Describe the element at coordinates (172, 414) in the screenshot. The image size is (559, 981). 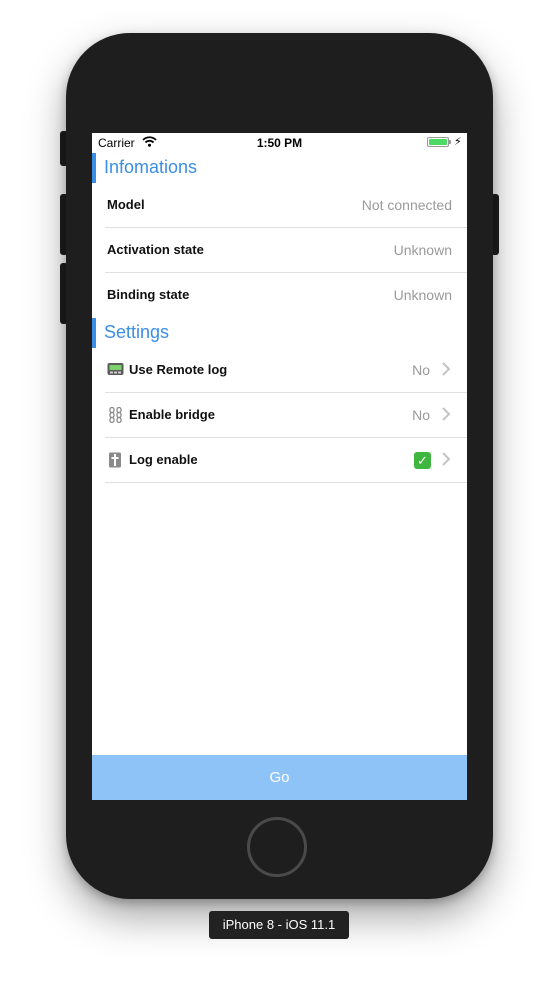
I see `row-label: Enable bridge` at that location.